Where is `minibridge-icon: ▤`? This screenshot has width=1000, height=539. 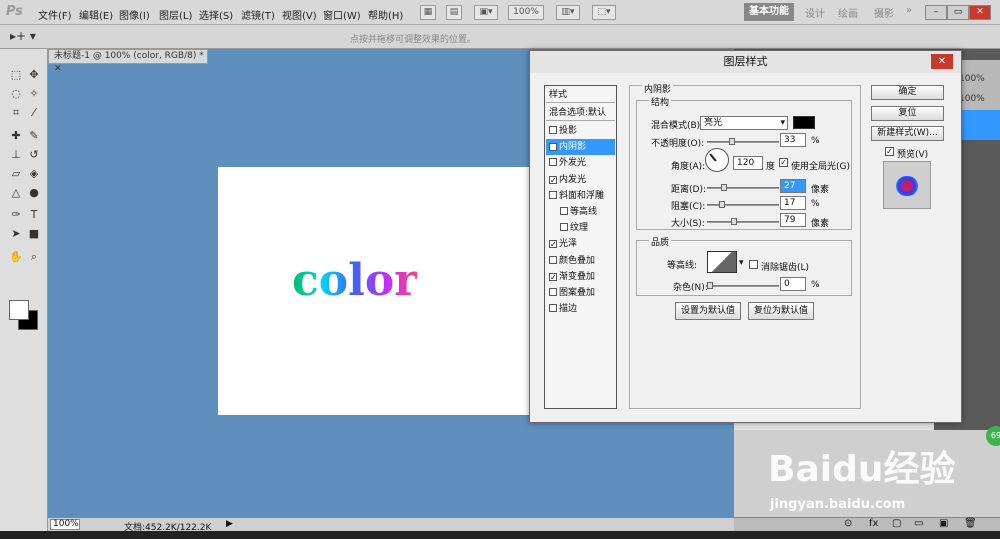
minibridge-icon: ▤ is located at coordinates (454, 12).